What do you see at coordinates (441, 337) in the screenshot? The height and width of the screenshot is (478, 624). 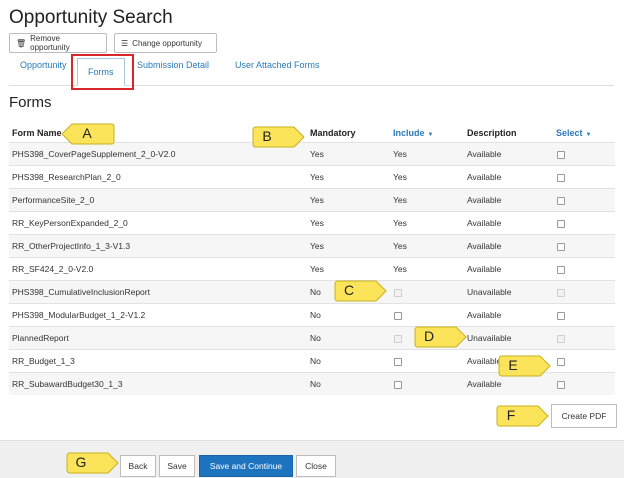 I see `callout-d: D` at bounding box center [441, 337].